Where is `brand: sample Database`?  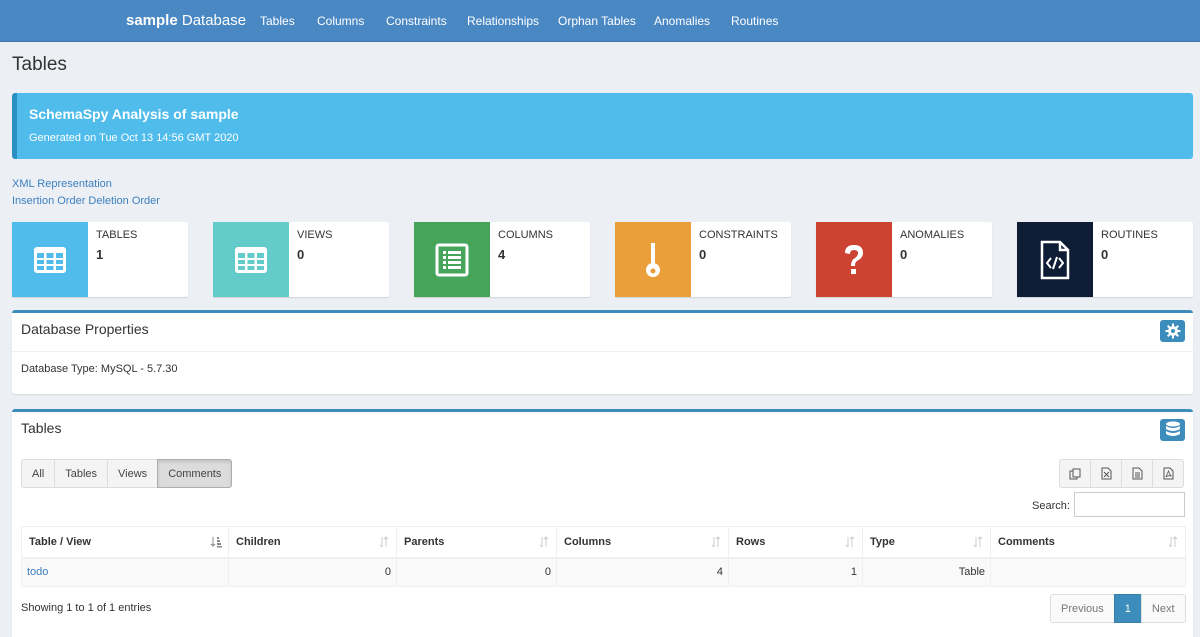 brand: sample Database is located at coordinates (186, 20).